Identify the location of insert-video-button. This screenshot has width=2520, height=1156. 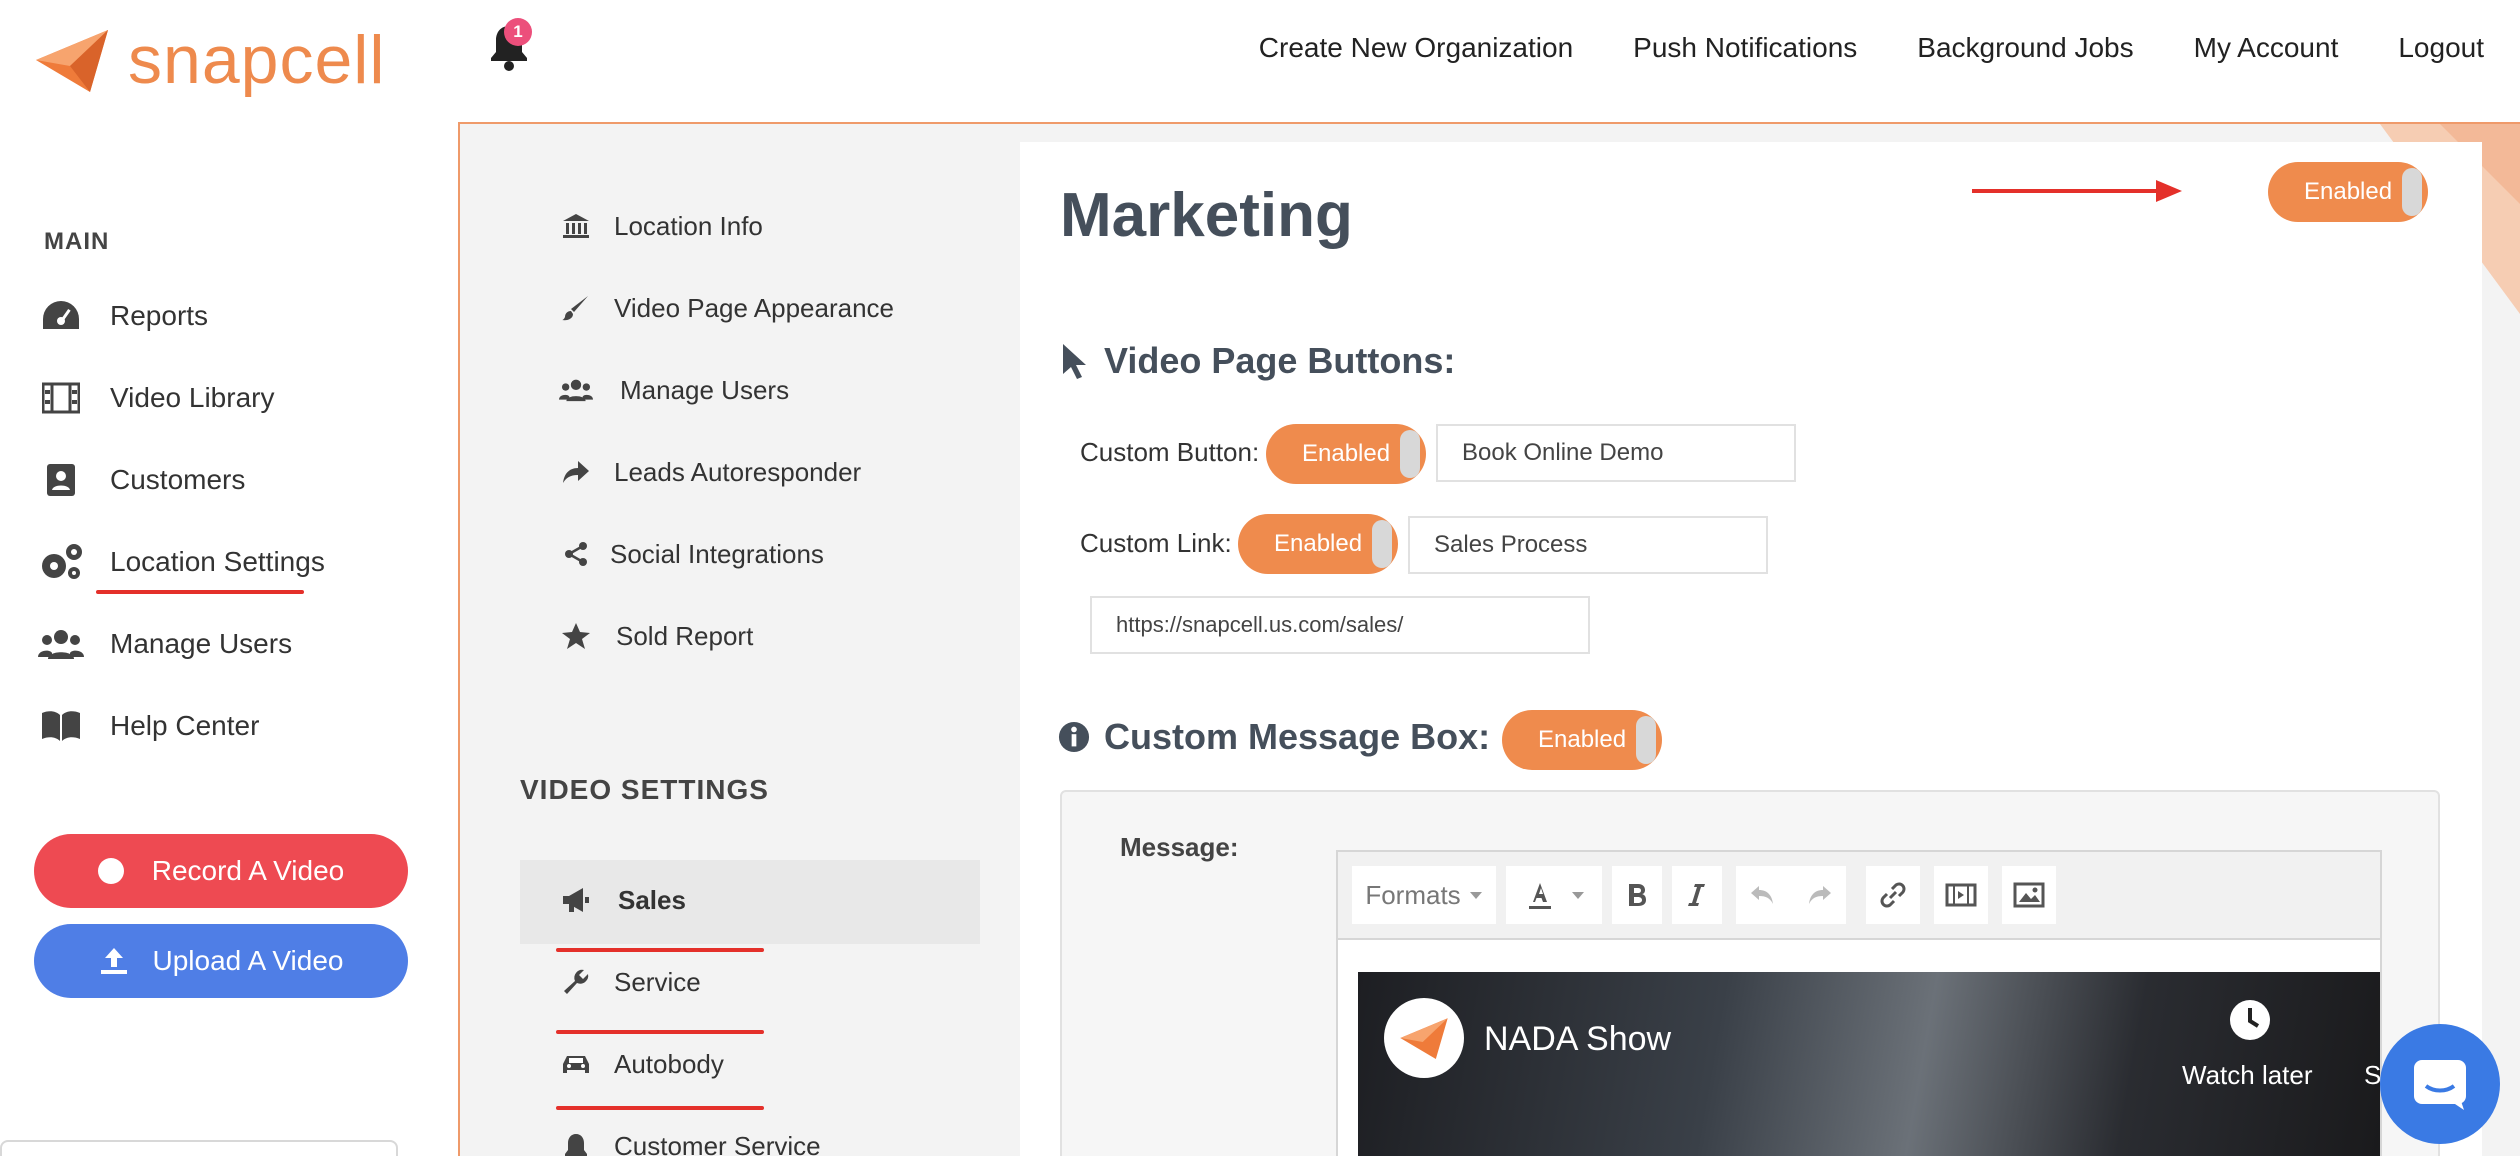
(1961, 895).